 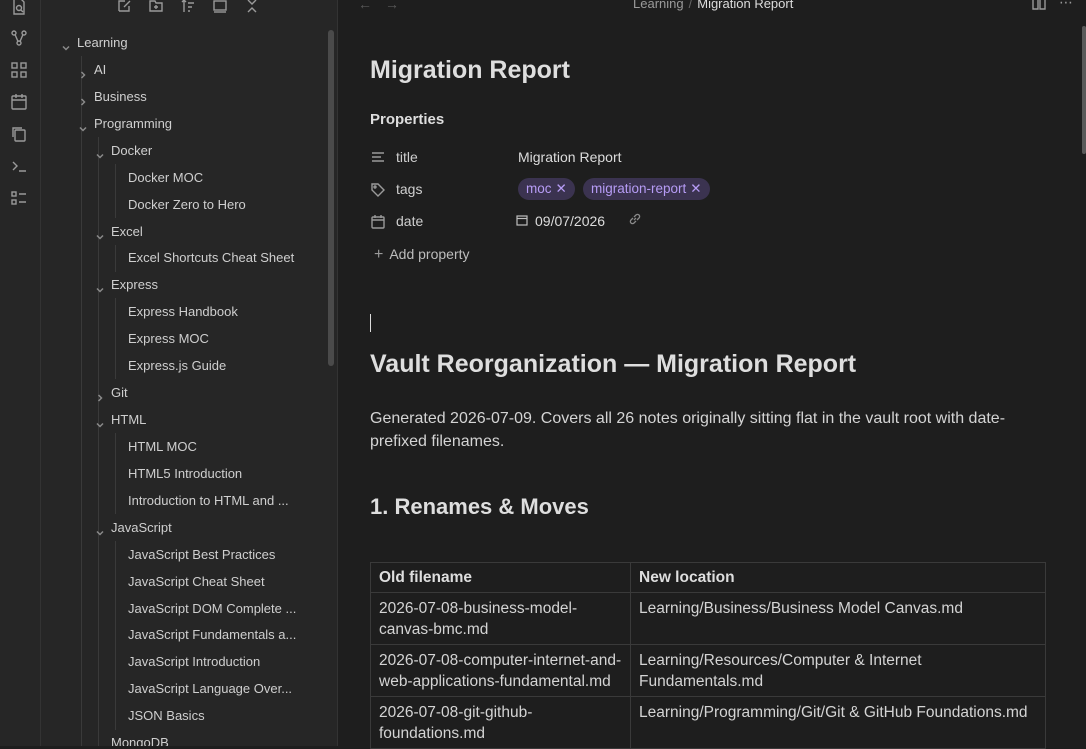 What do you see at coordinates (20, 373) in the screenshot?
I see `left-ribbon` at bounding box center [20, 373].